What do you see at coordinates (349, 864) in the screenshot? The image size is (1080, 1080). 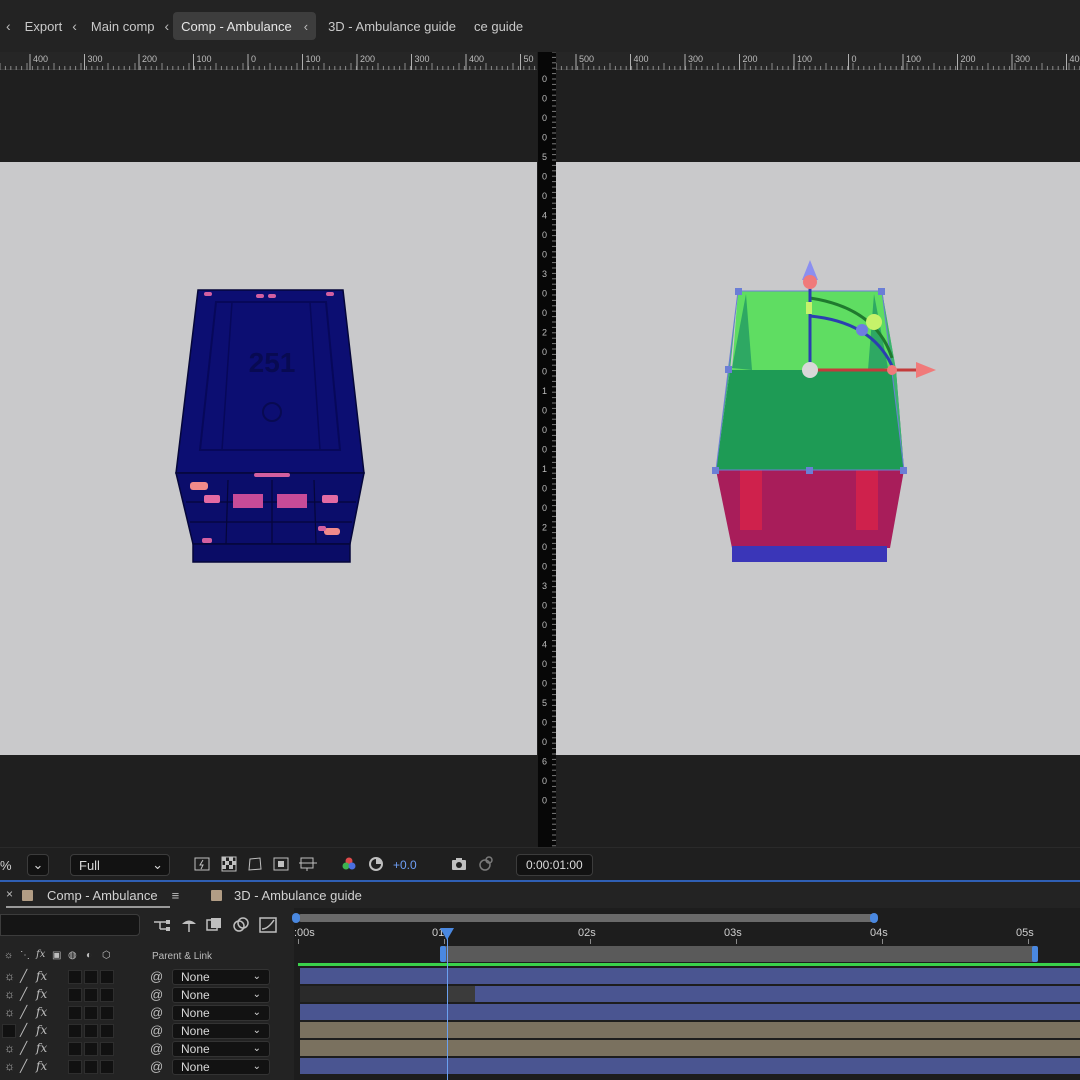 I see `color-channels-icon` at bounding box center [349, 864].